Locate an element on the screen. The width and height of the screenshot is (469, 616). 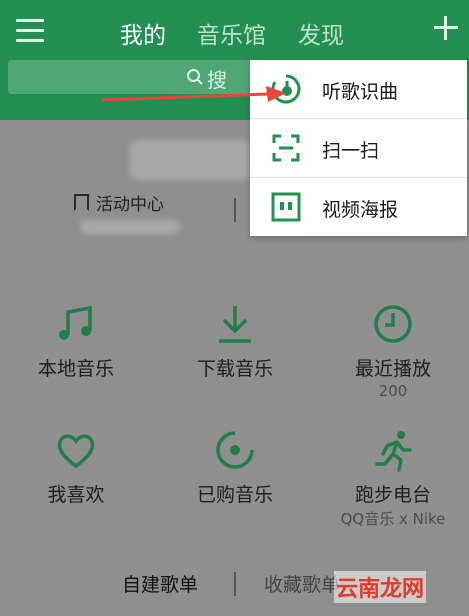
runner-icon is located at coordinates (393, 450).